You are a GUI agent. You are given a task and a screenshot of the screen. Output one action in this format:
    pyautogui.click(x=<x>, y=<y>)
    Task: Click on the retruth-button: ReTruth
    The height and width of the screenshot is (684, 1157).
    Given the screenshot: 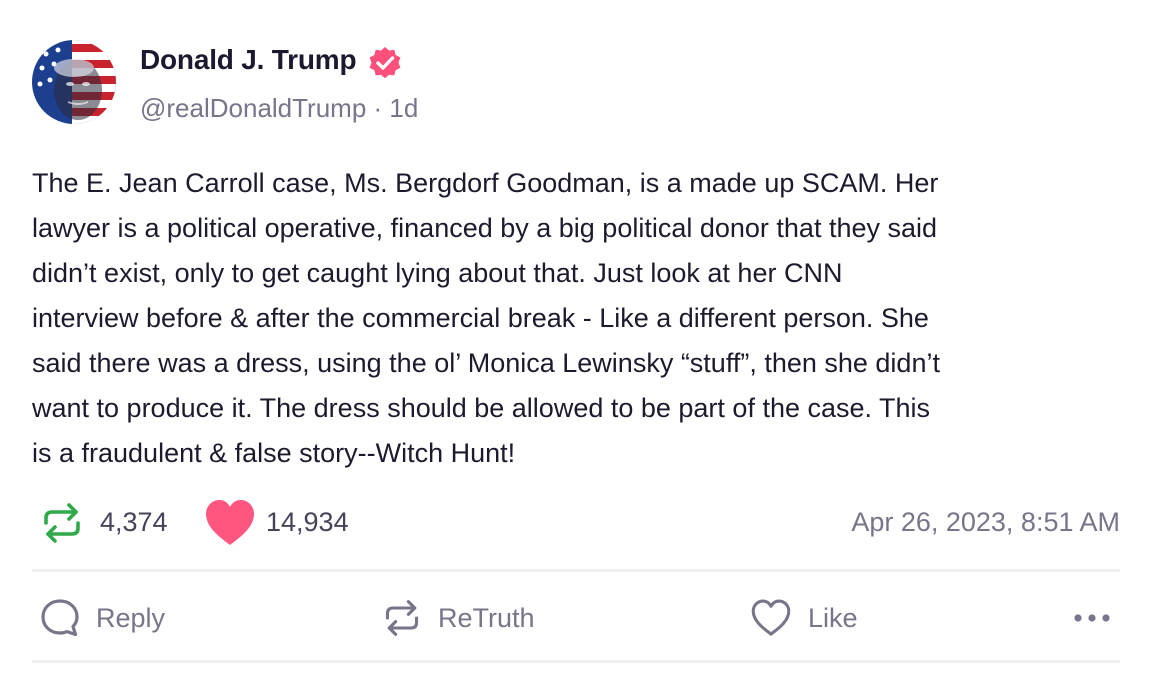 What is the action you would take?
    pyautogui.click(x=458, y=618)
    